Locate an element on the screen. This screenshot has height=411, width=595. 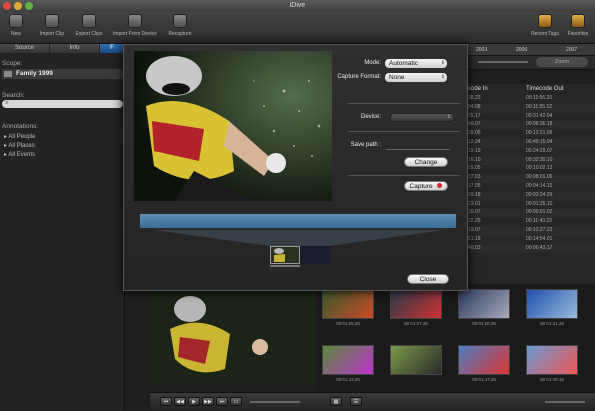
table-row: 55.17 00:31:42.04 is located at coordinates (530, 117).